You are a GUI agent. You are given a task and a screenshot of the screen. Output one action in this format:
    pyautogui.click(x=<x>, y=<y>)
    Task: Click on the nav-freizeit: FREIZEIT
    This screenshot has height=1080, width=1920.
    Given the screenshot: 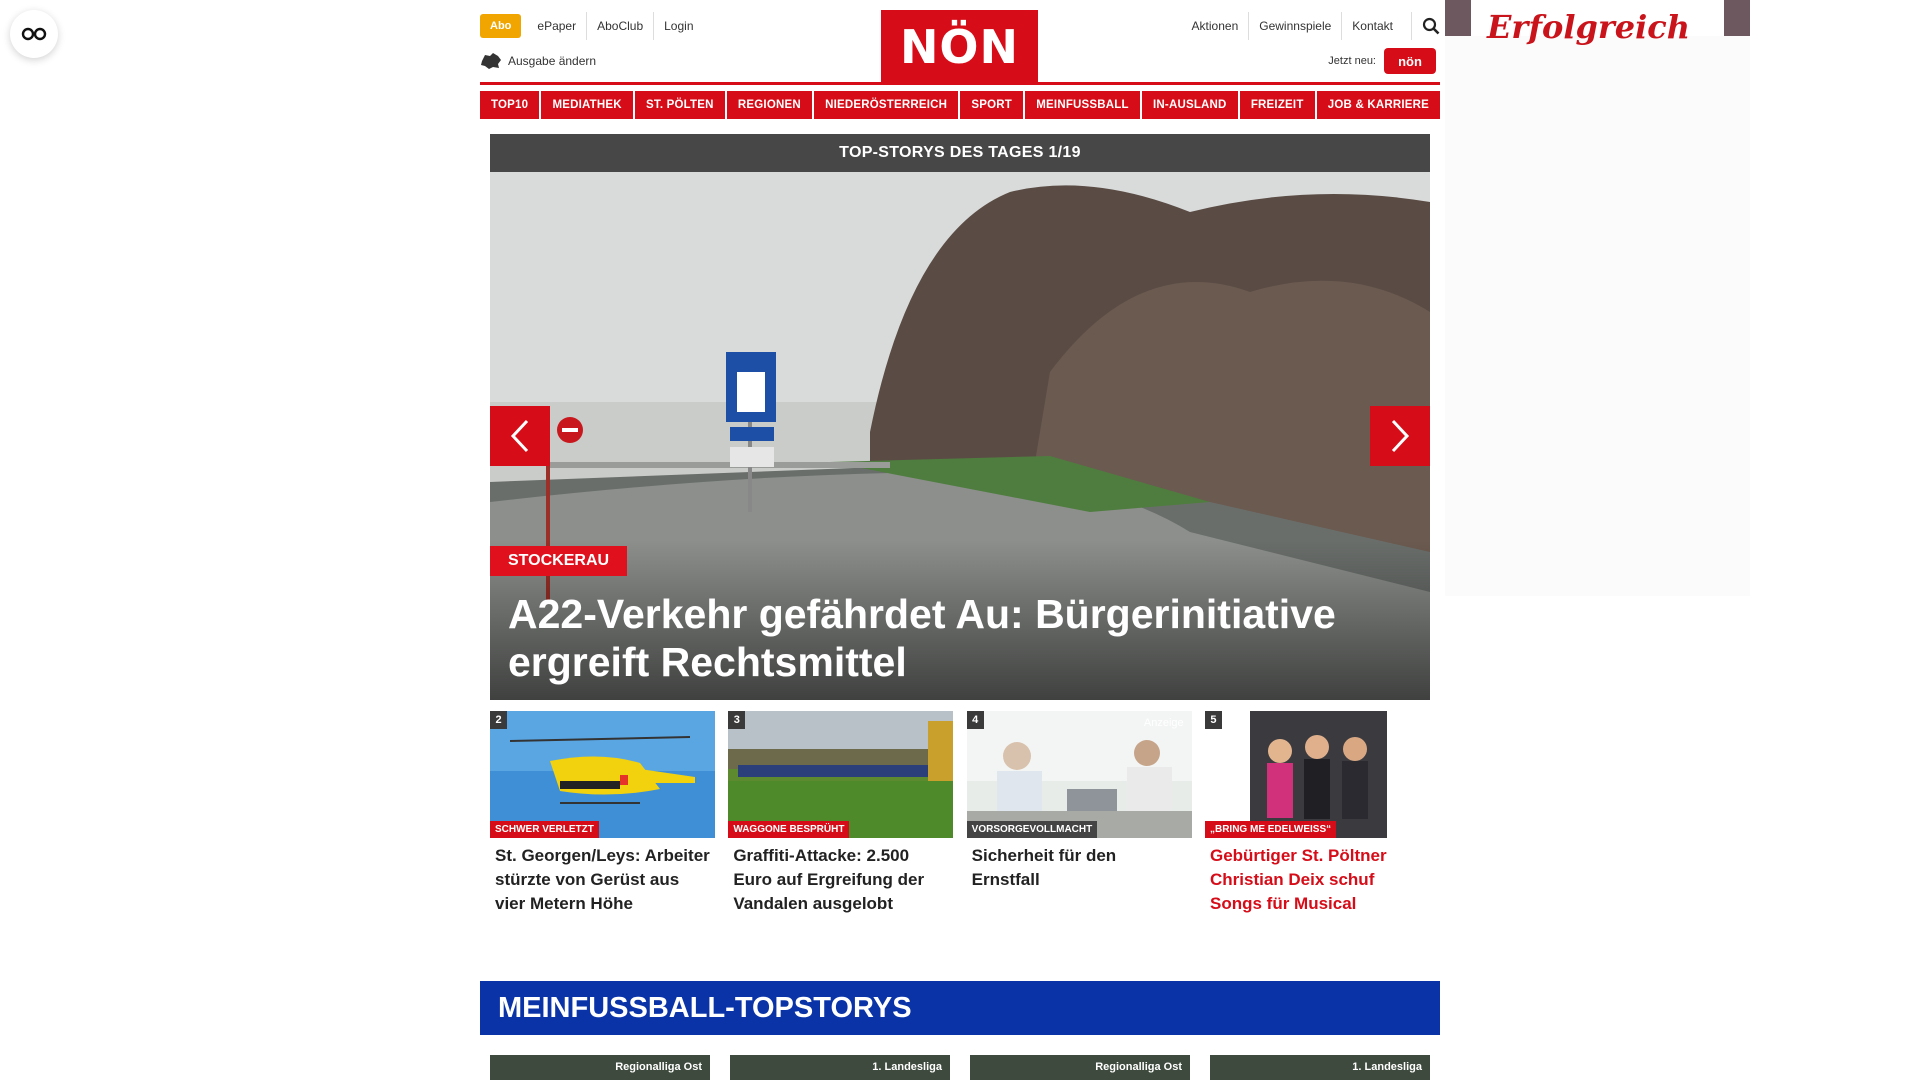 What is the action you would take?
    pyautogui.click(x=1277, y=105)
    